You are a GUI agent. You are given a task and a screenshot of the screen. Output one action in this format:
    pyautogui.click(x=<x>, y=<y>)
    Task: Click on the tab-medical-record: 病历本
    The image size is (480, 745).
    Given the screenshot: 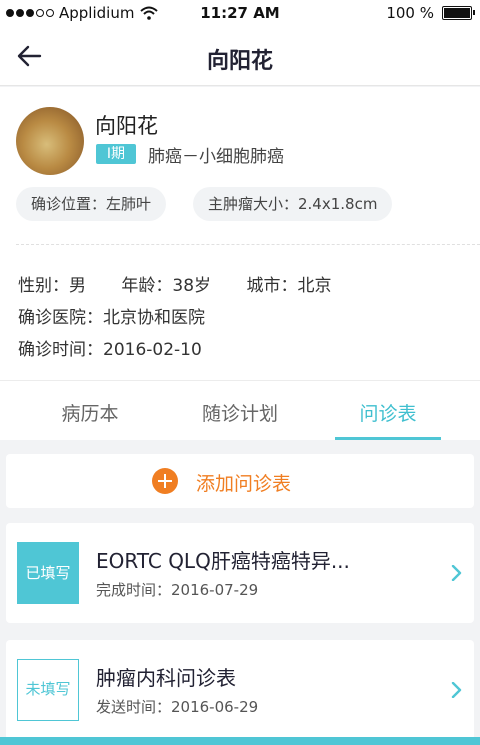 What is the action you would take?
    pyautogui.click(x=90, y=412)
    